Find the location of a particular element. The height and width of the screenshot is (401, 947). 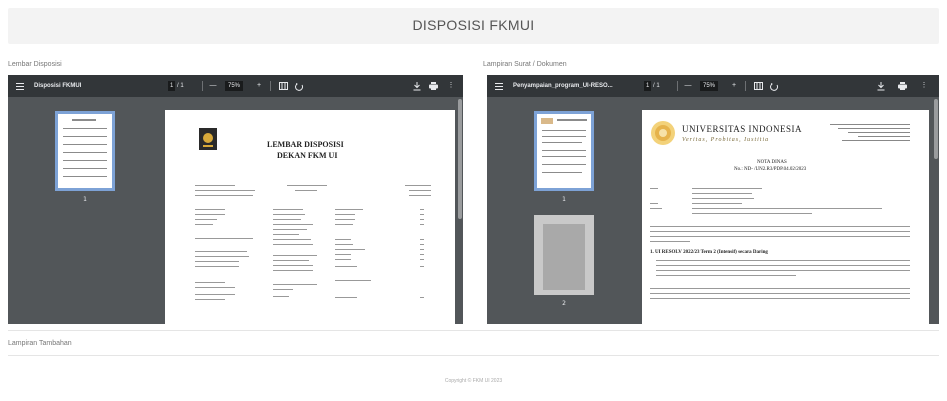

thumbnail-sidebar: 1 2 is located at coordinates (547, 210).